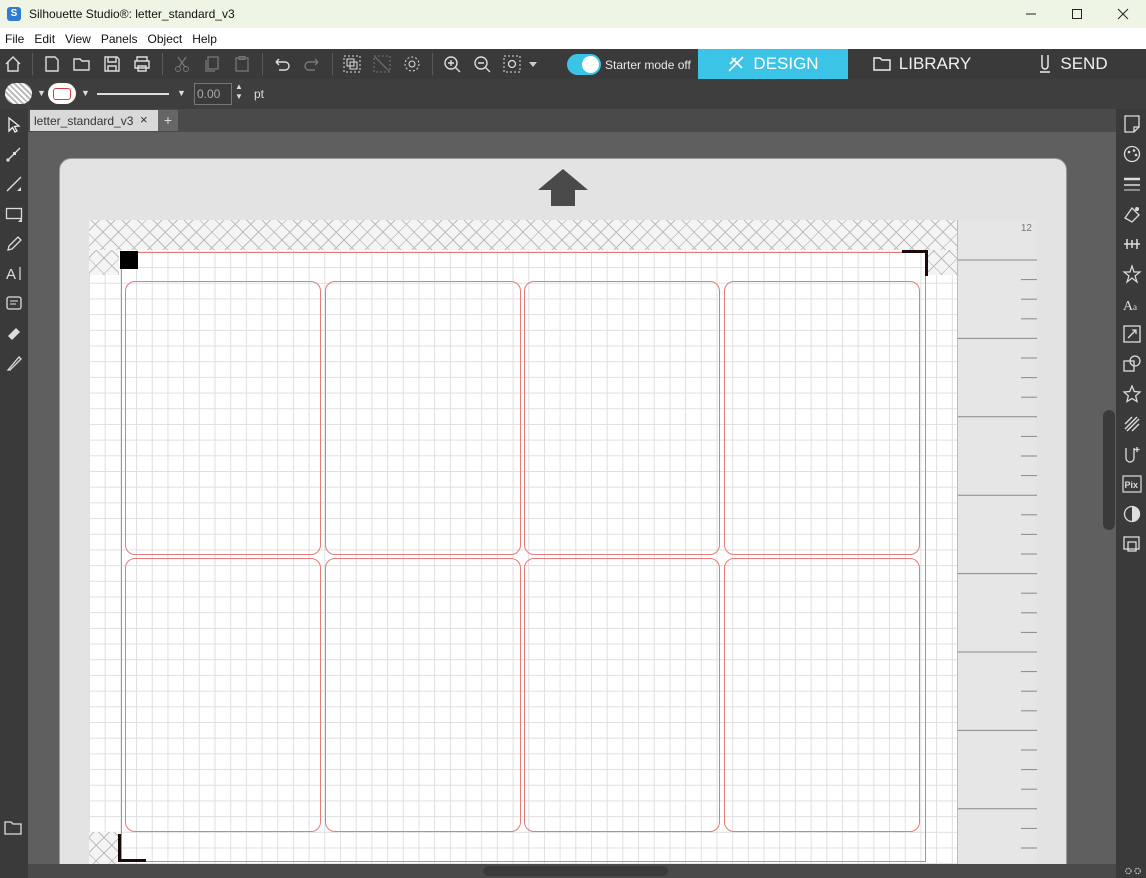  Describe the element at coordinates (144, 119) in the screenshot. I see `close-tab-icon: ×` at that location.